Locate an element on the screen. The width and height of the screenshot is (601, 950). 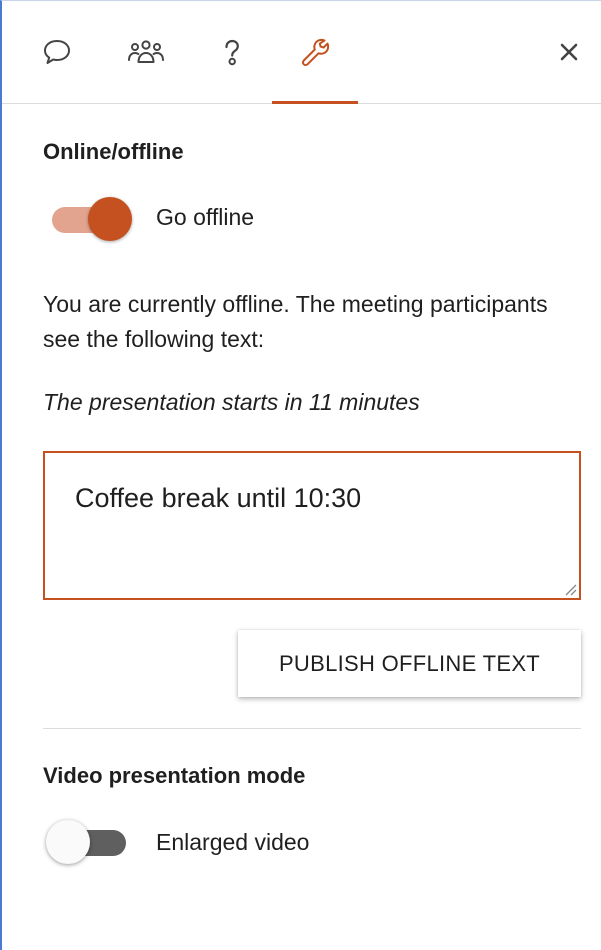
tab-participants is located at coordinates (146, 52).